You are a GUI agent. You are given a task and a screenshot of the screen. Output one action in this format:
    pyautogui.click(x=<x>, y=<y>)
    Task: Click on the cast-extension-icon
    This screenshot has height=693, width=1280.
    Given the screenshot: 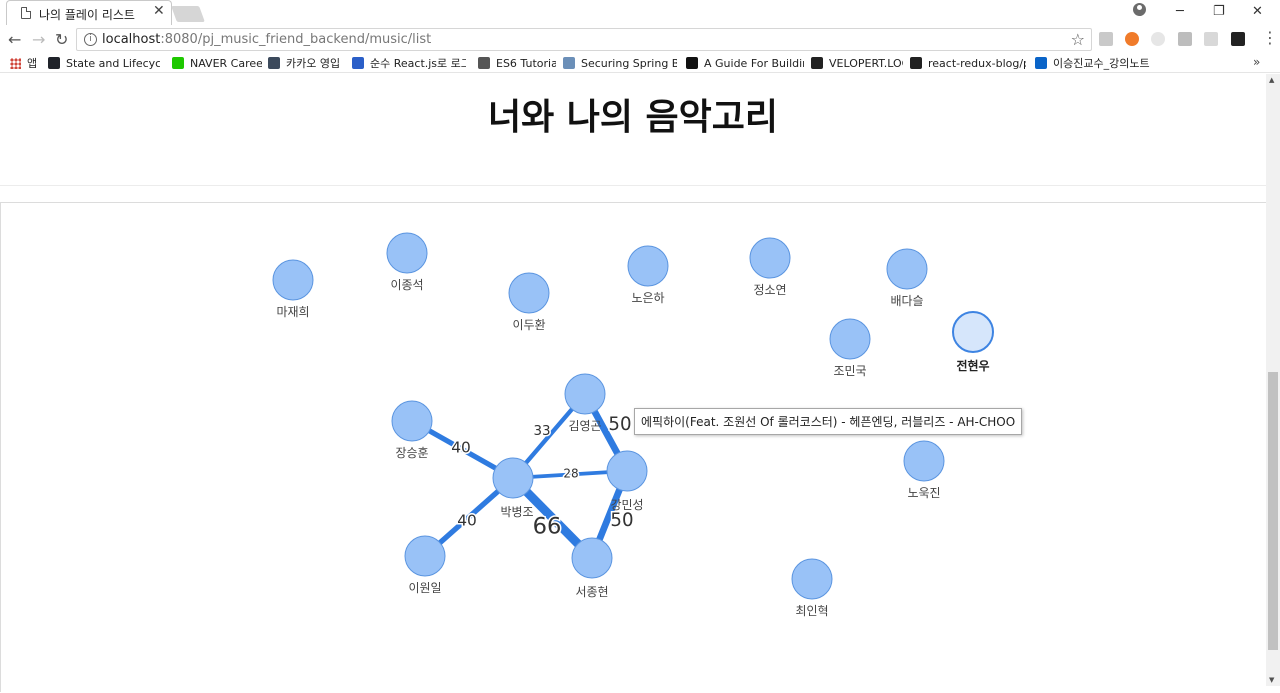 What is the action you would take?
    pyautogui.click(x=1211, y=39)
    